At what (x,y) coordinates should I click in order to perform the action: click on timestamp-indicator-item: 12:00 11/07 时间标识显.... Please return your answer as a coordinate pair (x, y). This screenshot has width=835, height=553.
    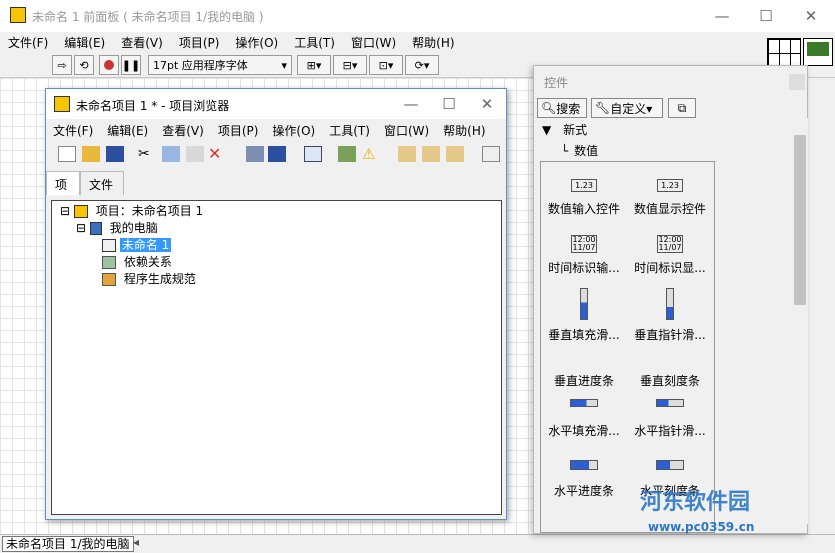
    Looking at the image, I should click on (670, 254).